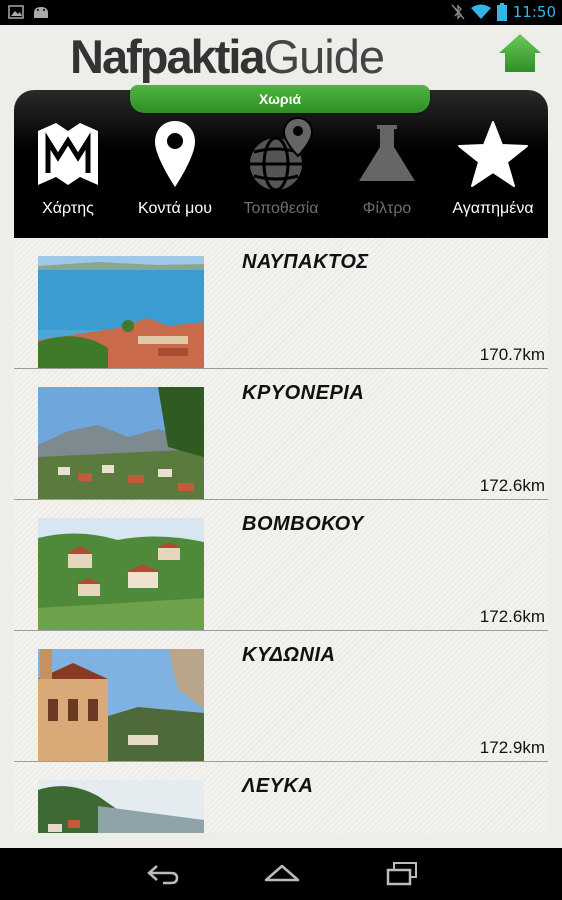 This screenshot has width=562, height=900. Describe the element at coordinates (278, 786) in the screenshot. I see `village-name: ΛΕΥΚΑ` at that location.